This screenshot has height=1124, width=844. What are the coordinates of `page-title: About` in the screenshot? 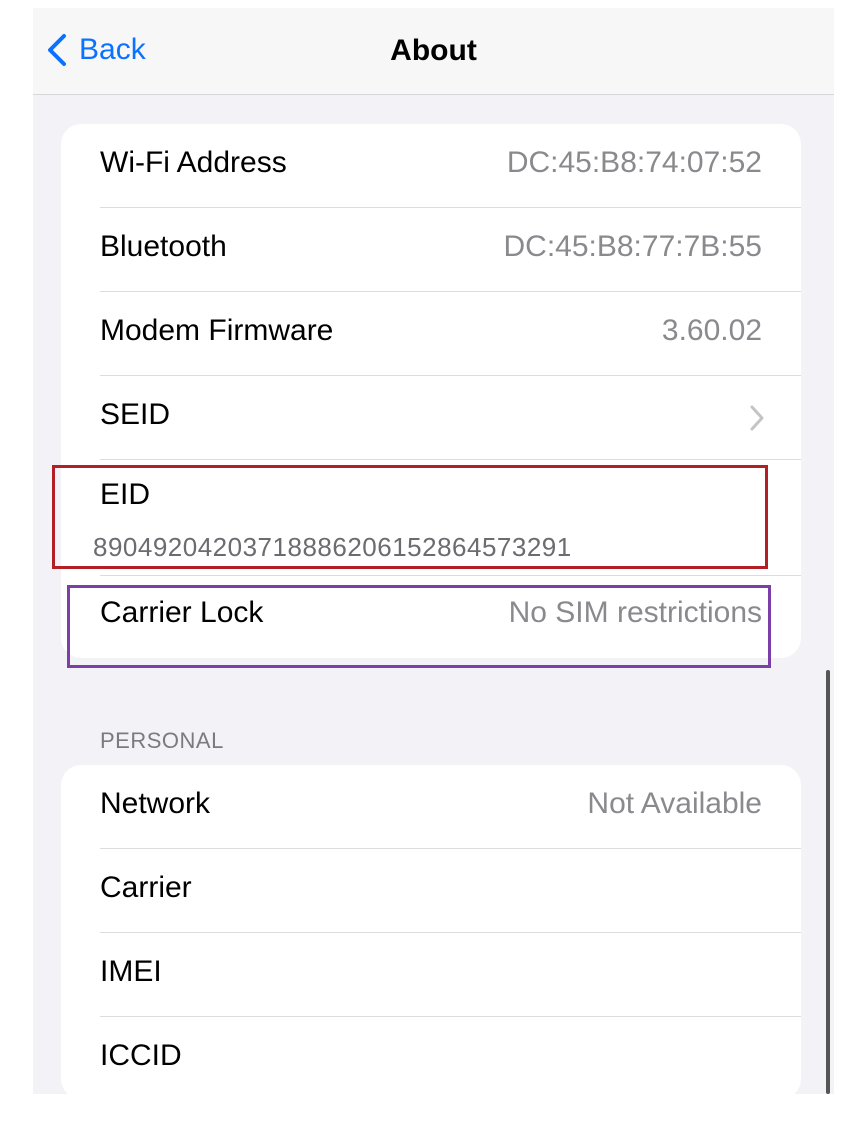 It's located at (433, 50).